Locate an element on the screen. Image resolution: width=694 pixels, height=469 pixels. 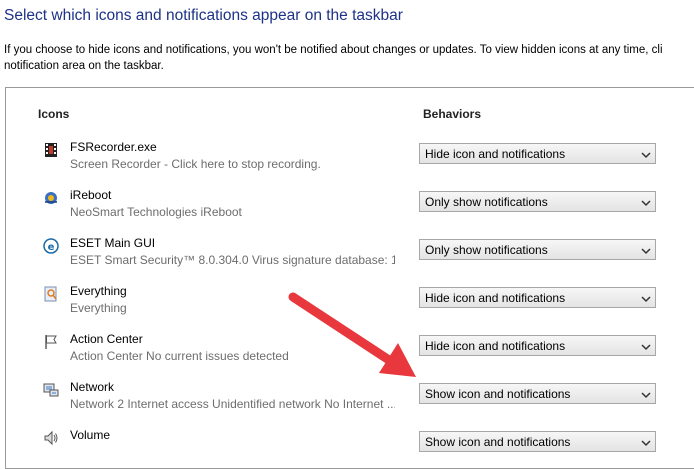
speaker-icon is located at coordinates (51, 438).